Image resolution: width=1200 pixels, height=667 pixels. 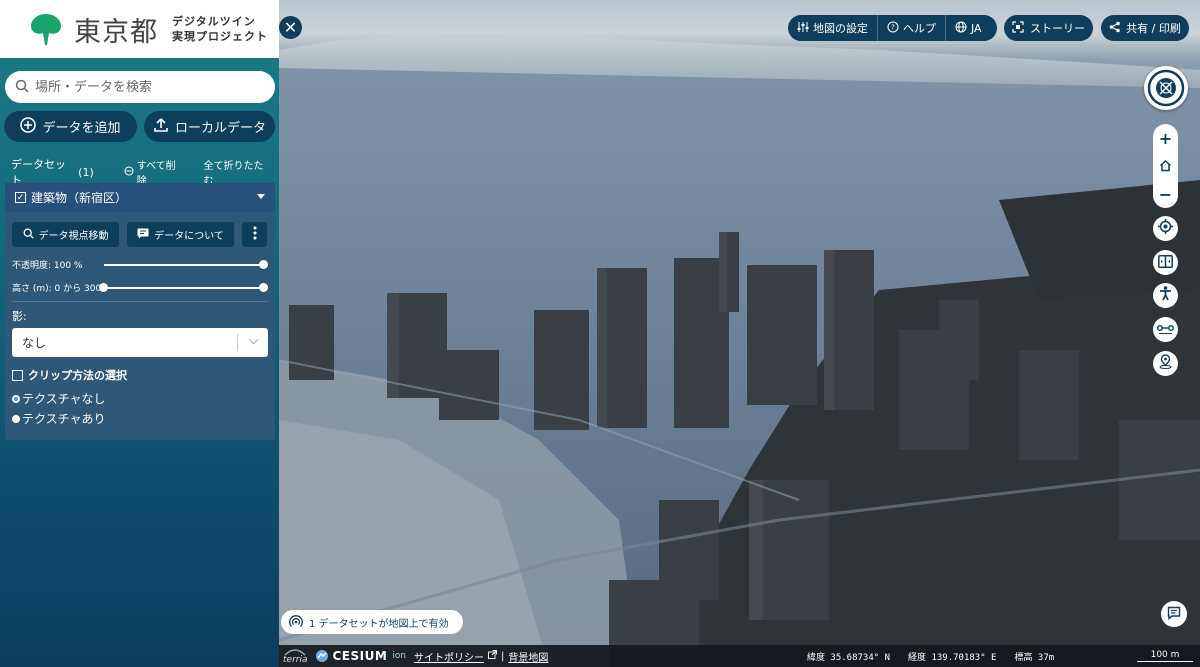 I want to click on terria-text: terria, so click(x=295, y=660).